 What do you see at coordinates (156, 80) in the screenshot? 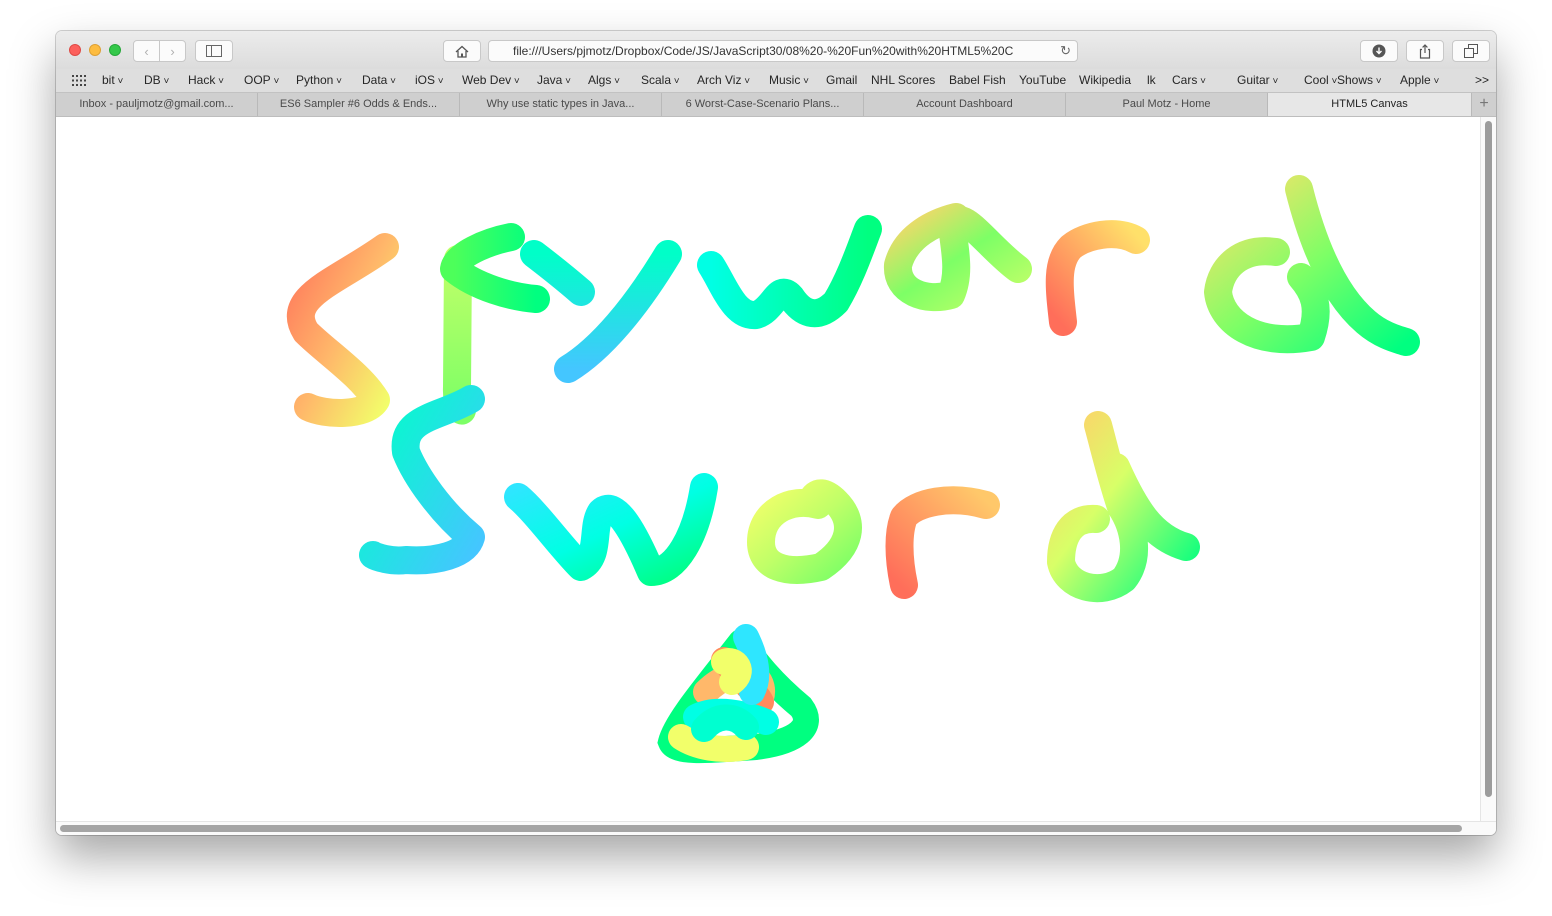
I see `bookmark-db: DB ˅` at bounding box center [156, 80].